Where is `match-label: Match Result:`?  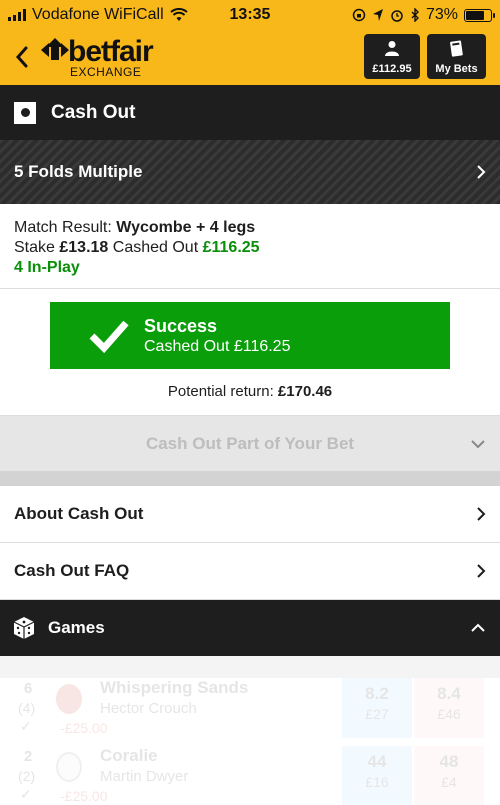
match-label: Match Result: is located at coordinates (63, 227).